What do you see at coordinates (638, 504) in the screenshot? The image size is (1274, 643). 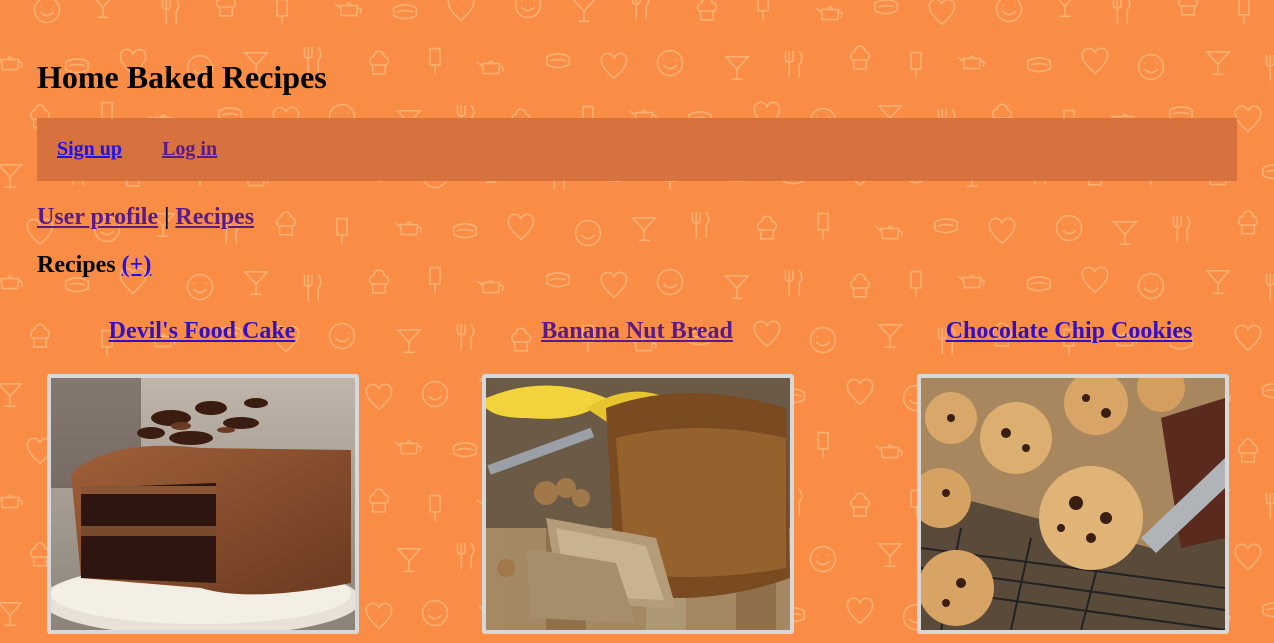 I see `banana-bread-photo` at bounding box center [638, 504].